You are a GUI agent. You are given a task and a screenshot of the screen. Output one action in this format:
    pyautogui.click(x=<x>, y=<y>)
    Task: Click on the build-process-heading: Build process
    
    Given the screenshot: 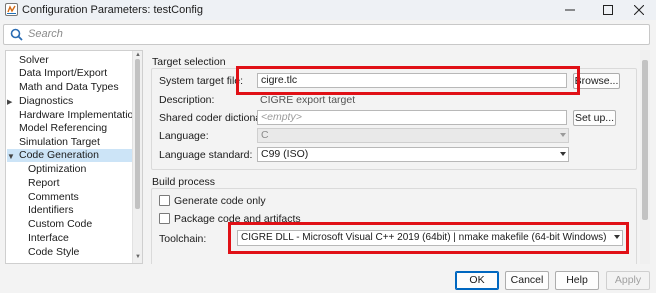 What is the action you would take?
    pyautogui.click(x=184, y=182)
    